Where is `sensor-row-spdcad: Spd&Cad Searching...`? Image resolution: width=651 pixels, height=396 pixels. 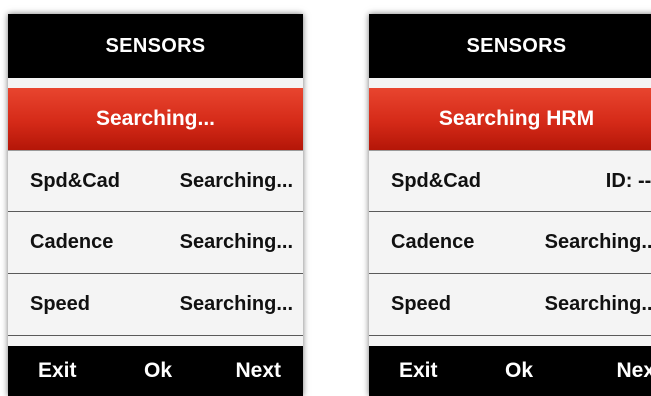
sensor-row-spdcad: Spd&Cad Searching... is located at coordinates (155, 181).